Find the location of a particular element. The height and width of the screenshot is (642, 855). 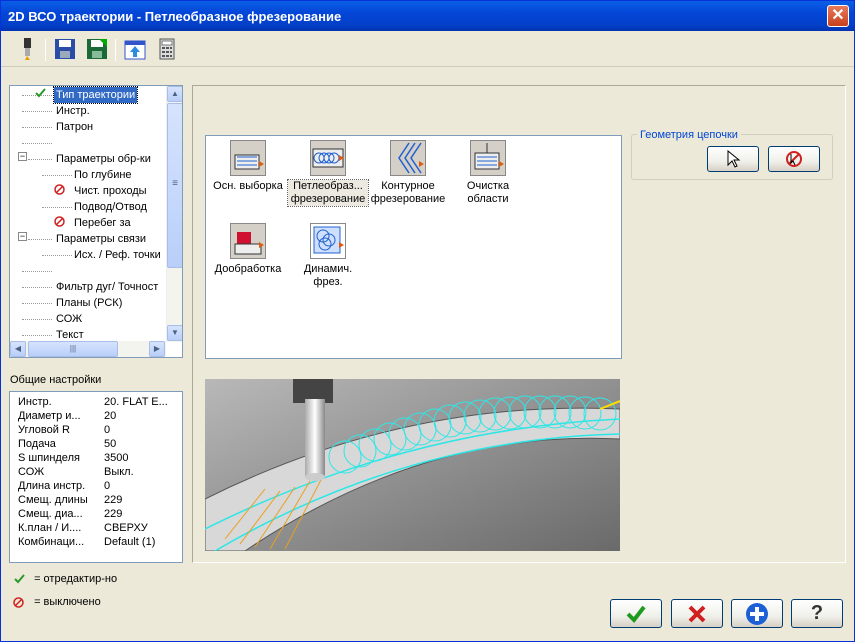

toolpath-area-clear: Очистка области is located at coordinates (488, 173).